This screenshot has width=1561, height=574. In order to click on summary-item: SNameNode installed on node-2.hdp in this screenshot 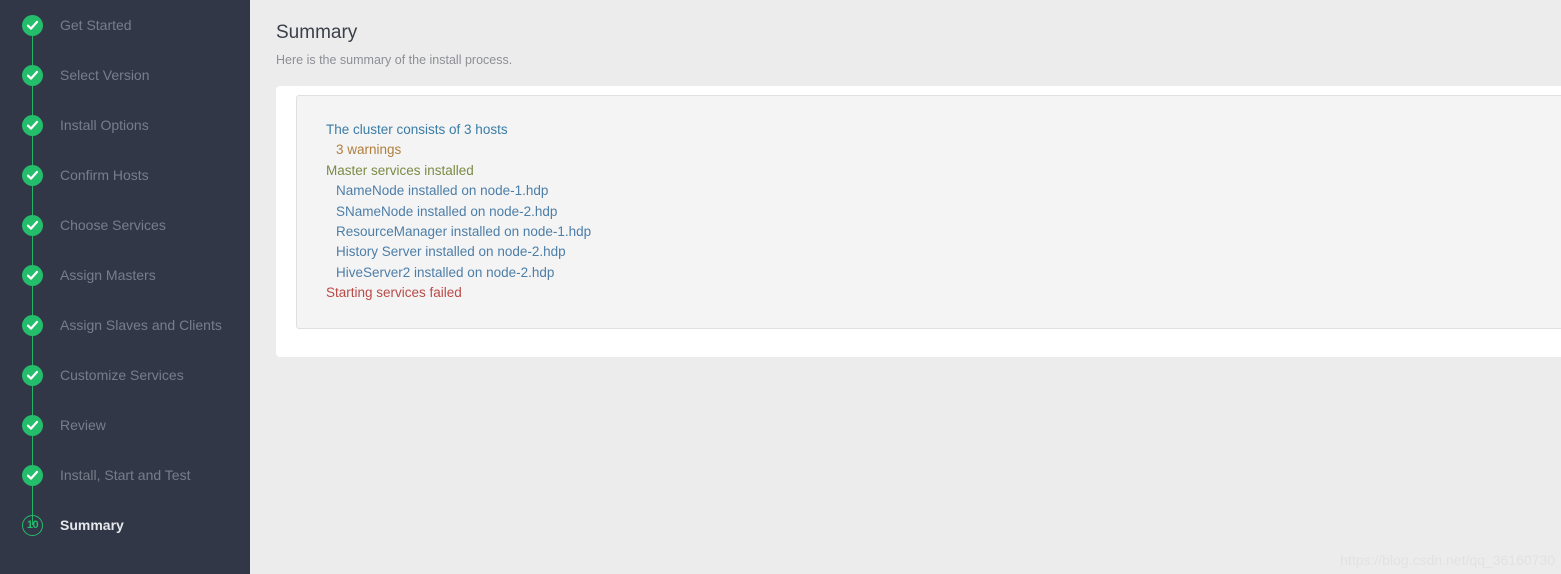, I will do `click(943, 212)`.